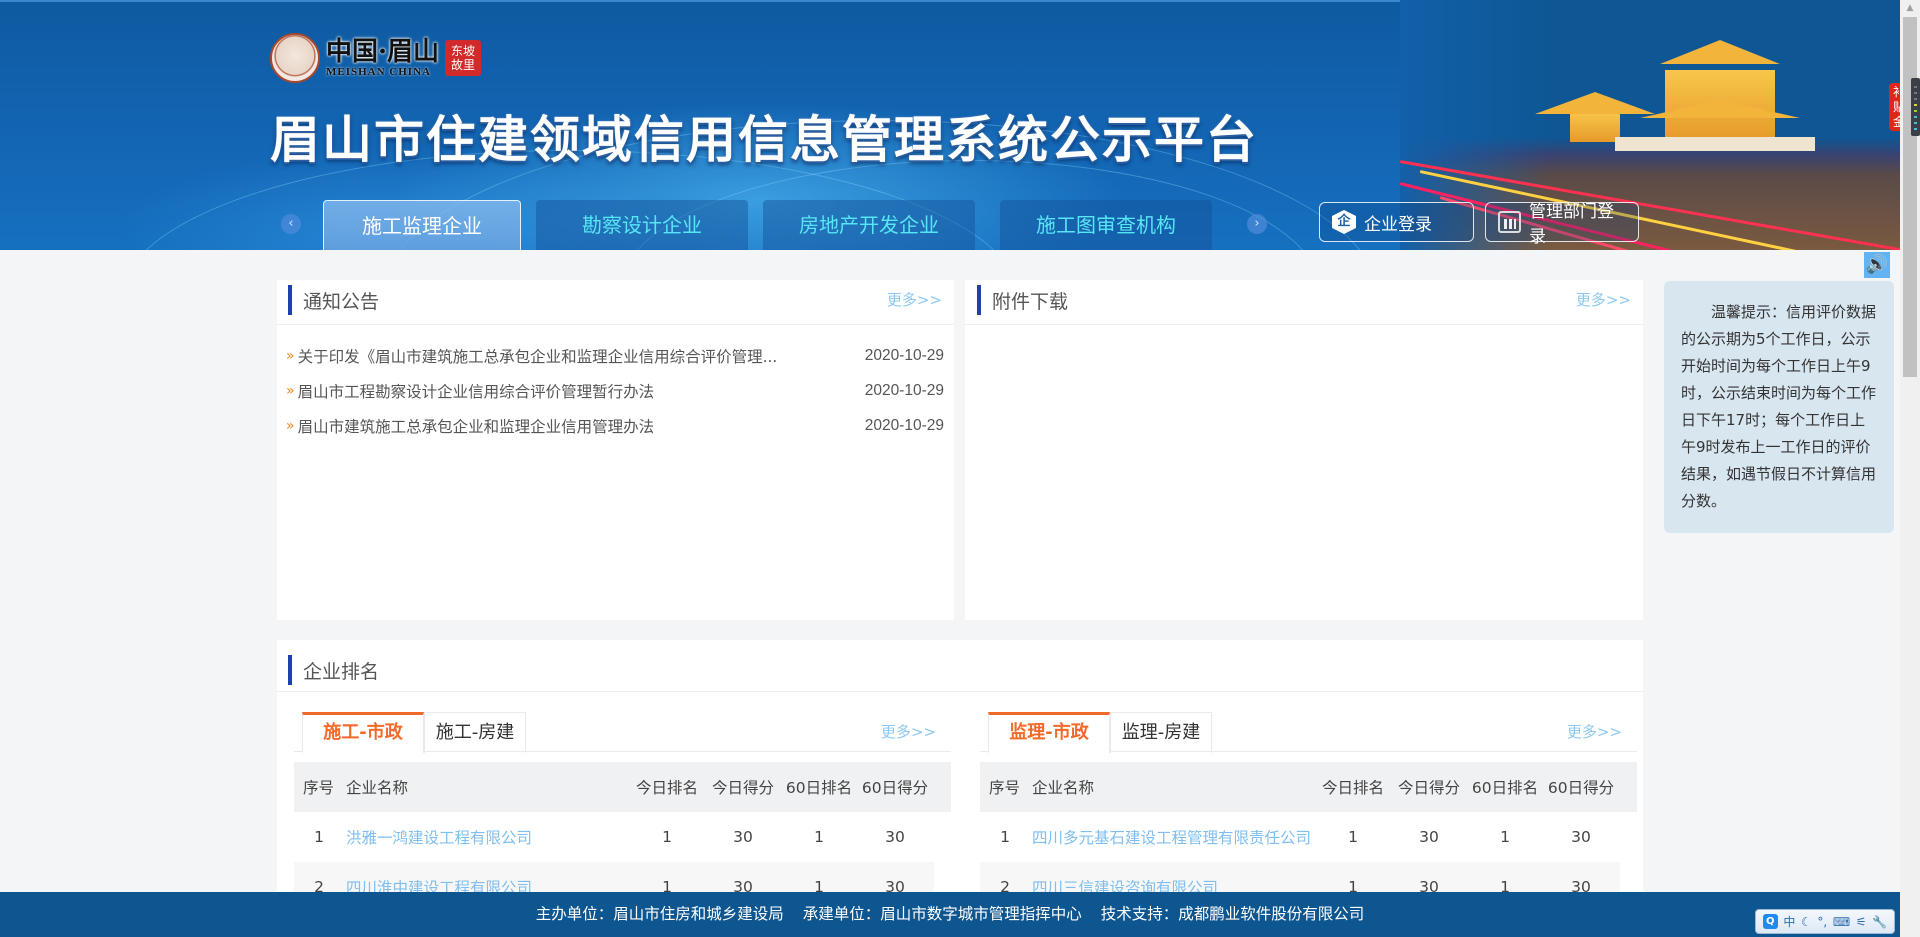 The width and height of the screenshot is (1920, 937). I want to click on logo-seal: 东坡故里, so click(463, 58).